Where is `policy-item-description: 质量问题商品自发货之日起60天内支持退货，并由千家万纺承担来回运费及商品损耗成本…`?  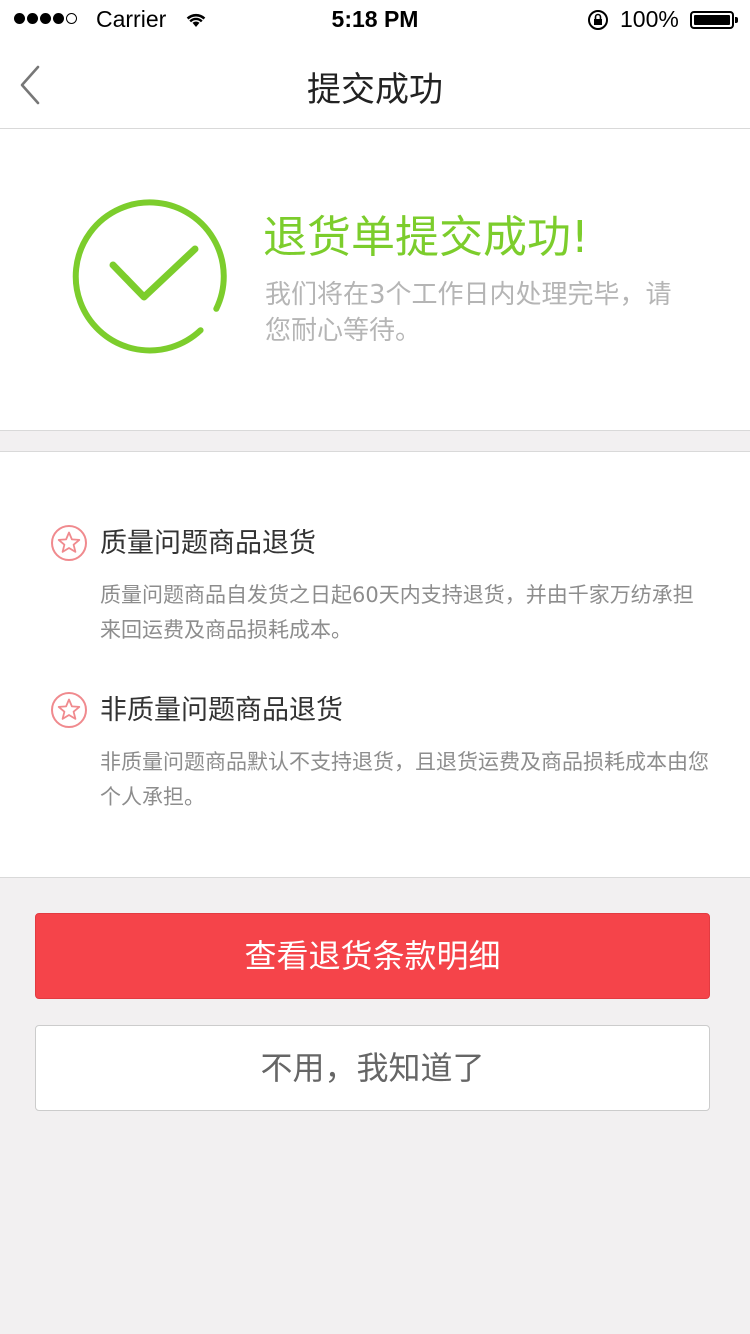
policy-item-description: 质量问题商品自发货之日起60天内支持退货，并由千家万纺承担来回运费及商品损耗成本… is located at coordinates (397, 612).